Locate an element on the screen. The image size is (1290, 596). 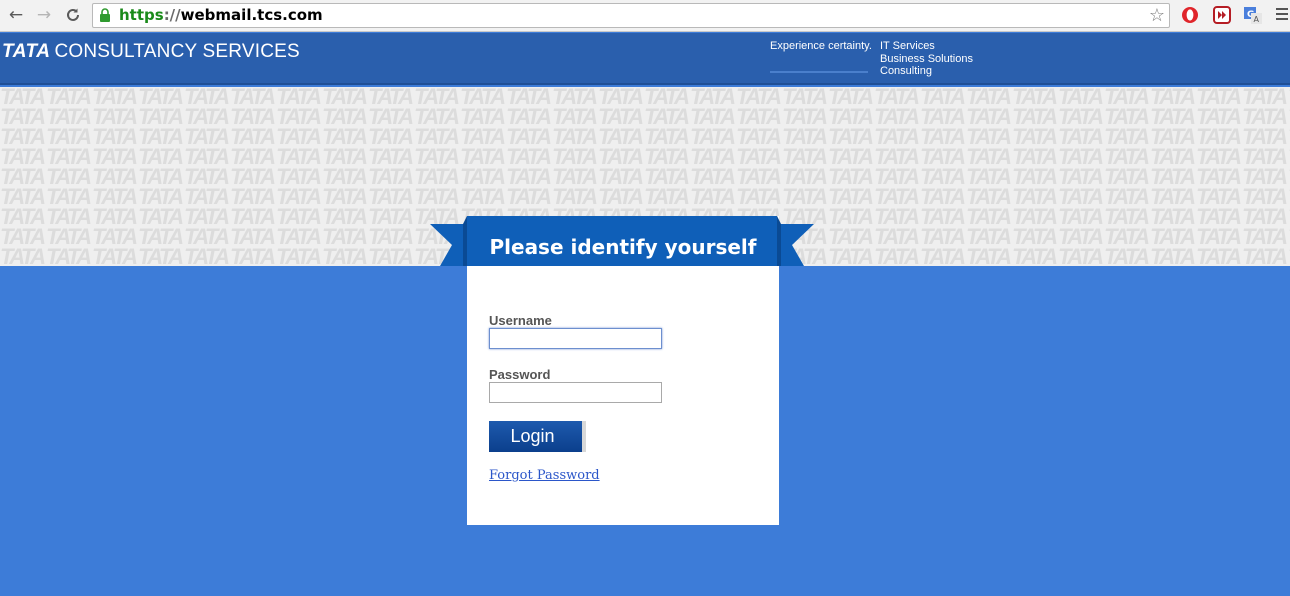
tcs-logo: TATA CONSULTANCY SERVICES is located at coordinates (151, 52).